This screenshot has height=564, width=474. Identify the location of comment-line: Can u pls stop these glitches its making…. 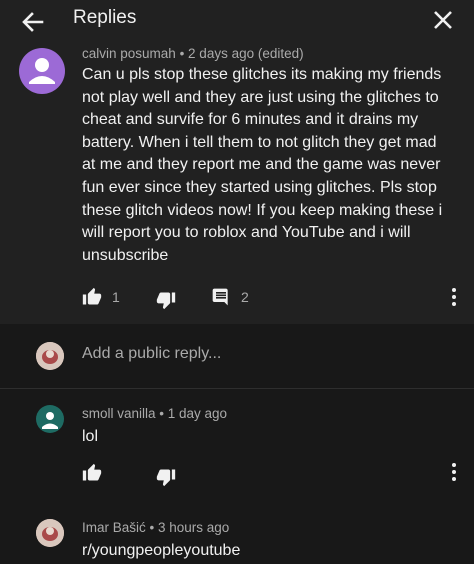
(262, 74).